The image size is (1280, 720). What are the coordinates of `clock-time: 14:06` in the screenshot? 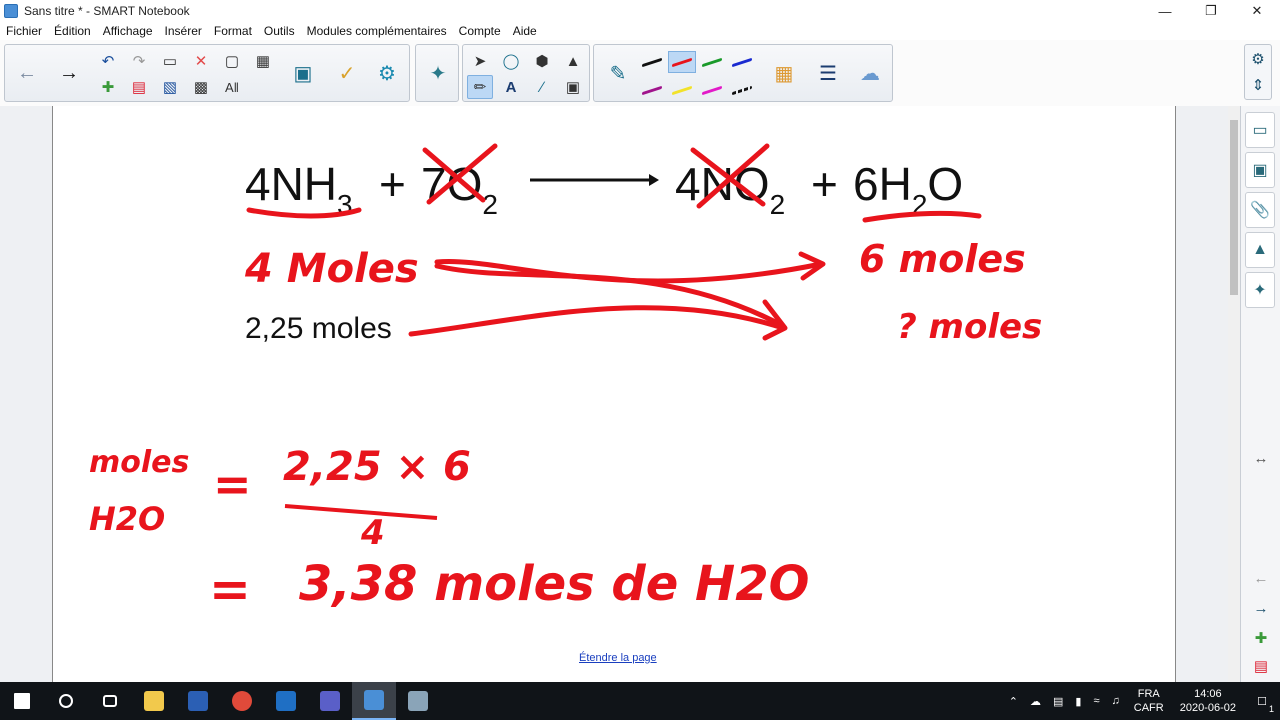 It's located at (1208, 694).